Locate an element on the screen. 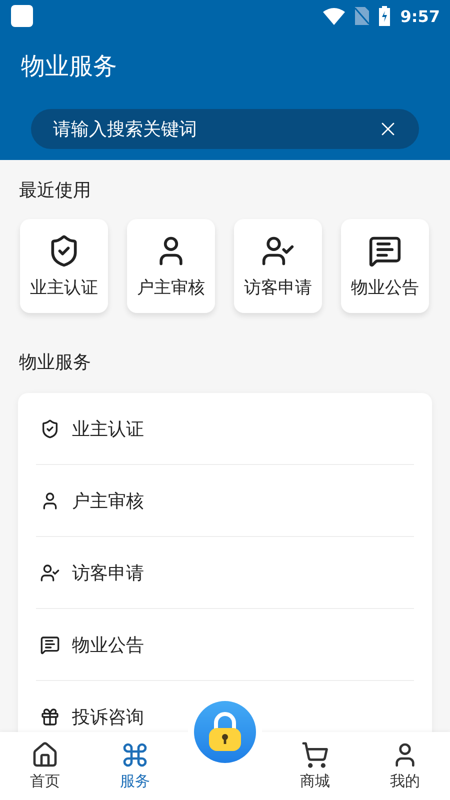 The image size is (450, 800). page-title: 物业服务 is located at coordinates (69, 66).